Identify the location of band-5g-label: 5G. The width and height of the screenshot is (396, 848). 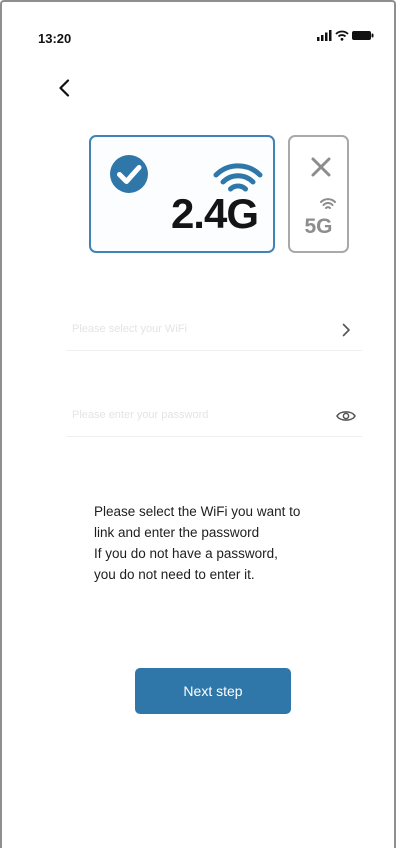
(318, 226).